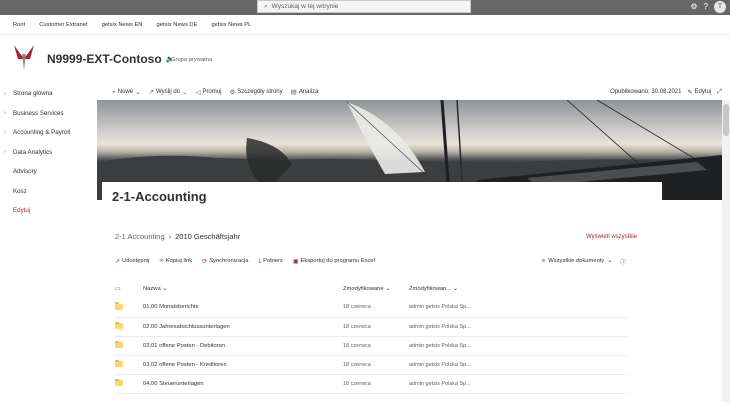 This screenshot has width=730, height=402. Describe the element at coordinates (365, 59) in the screenshot. I see `site-header: N9999-EXT-Contoso 🔈 Grupa prywatna` at that location.